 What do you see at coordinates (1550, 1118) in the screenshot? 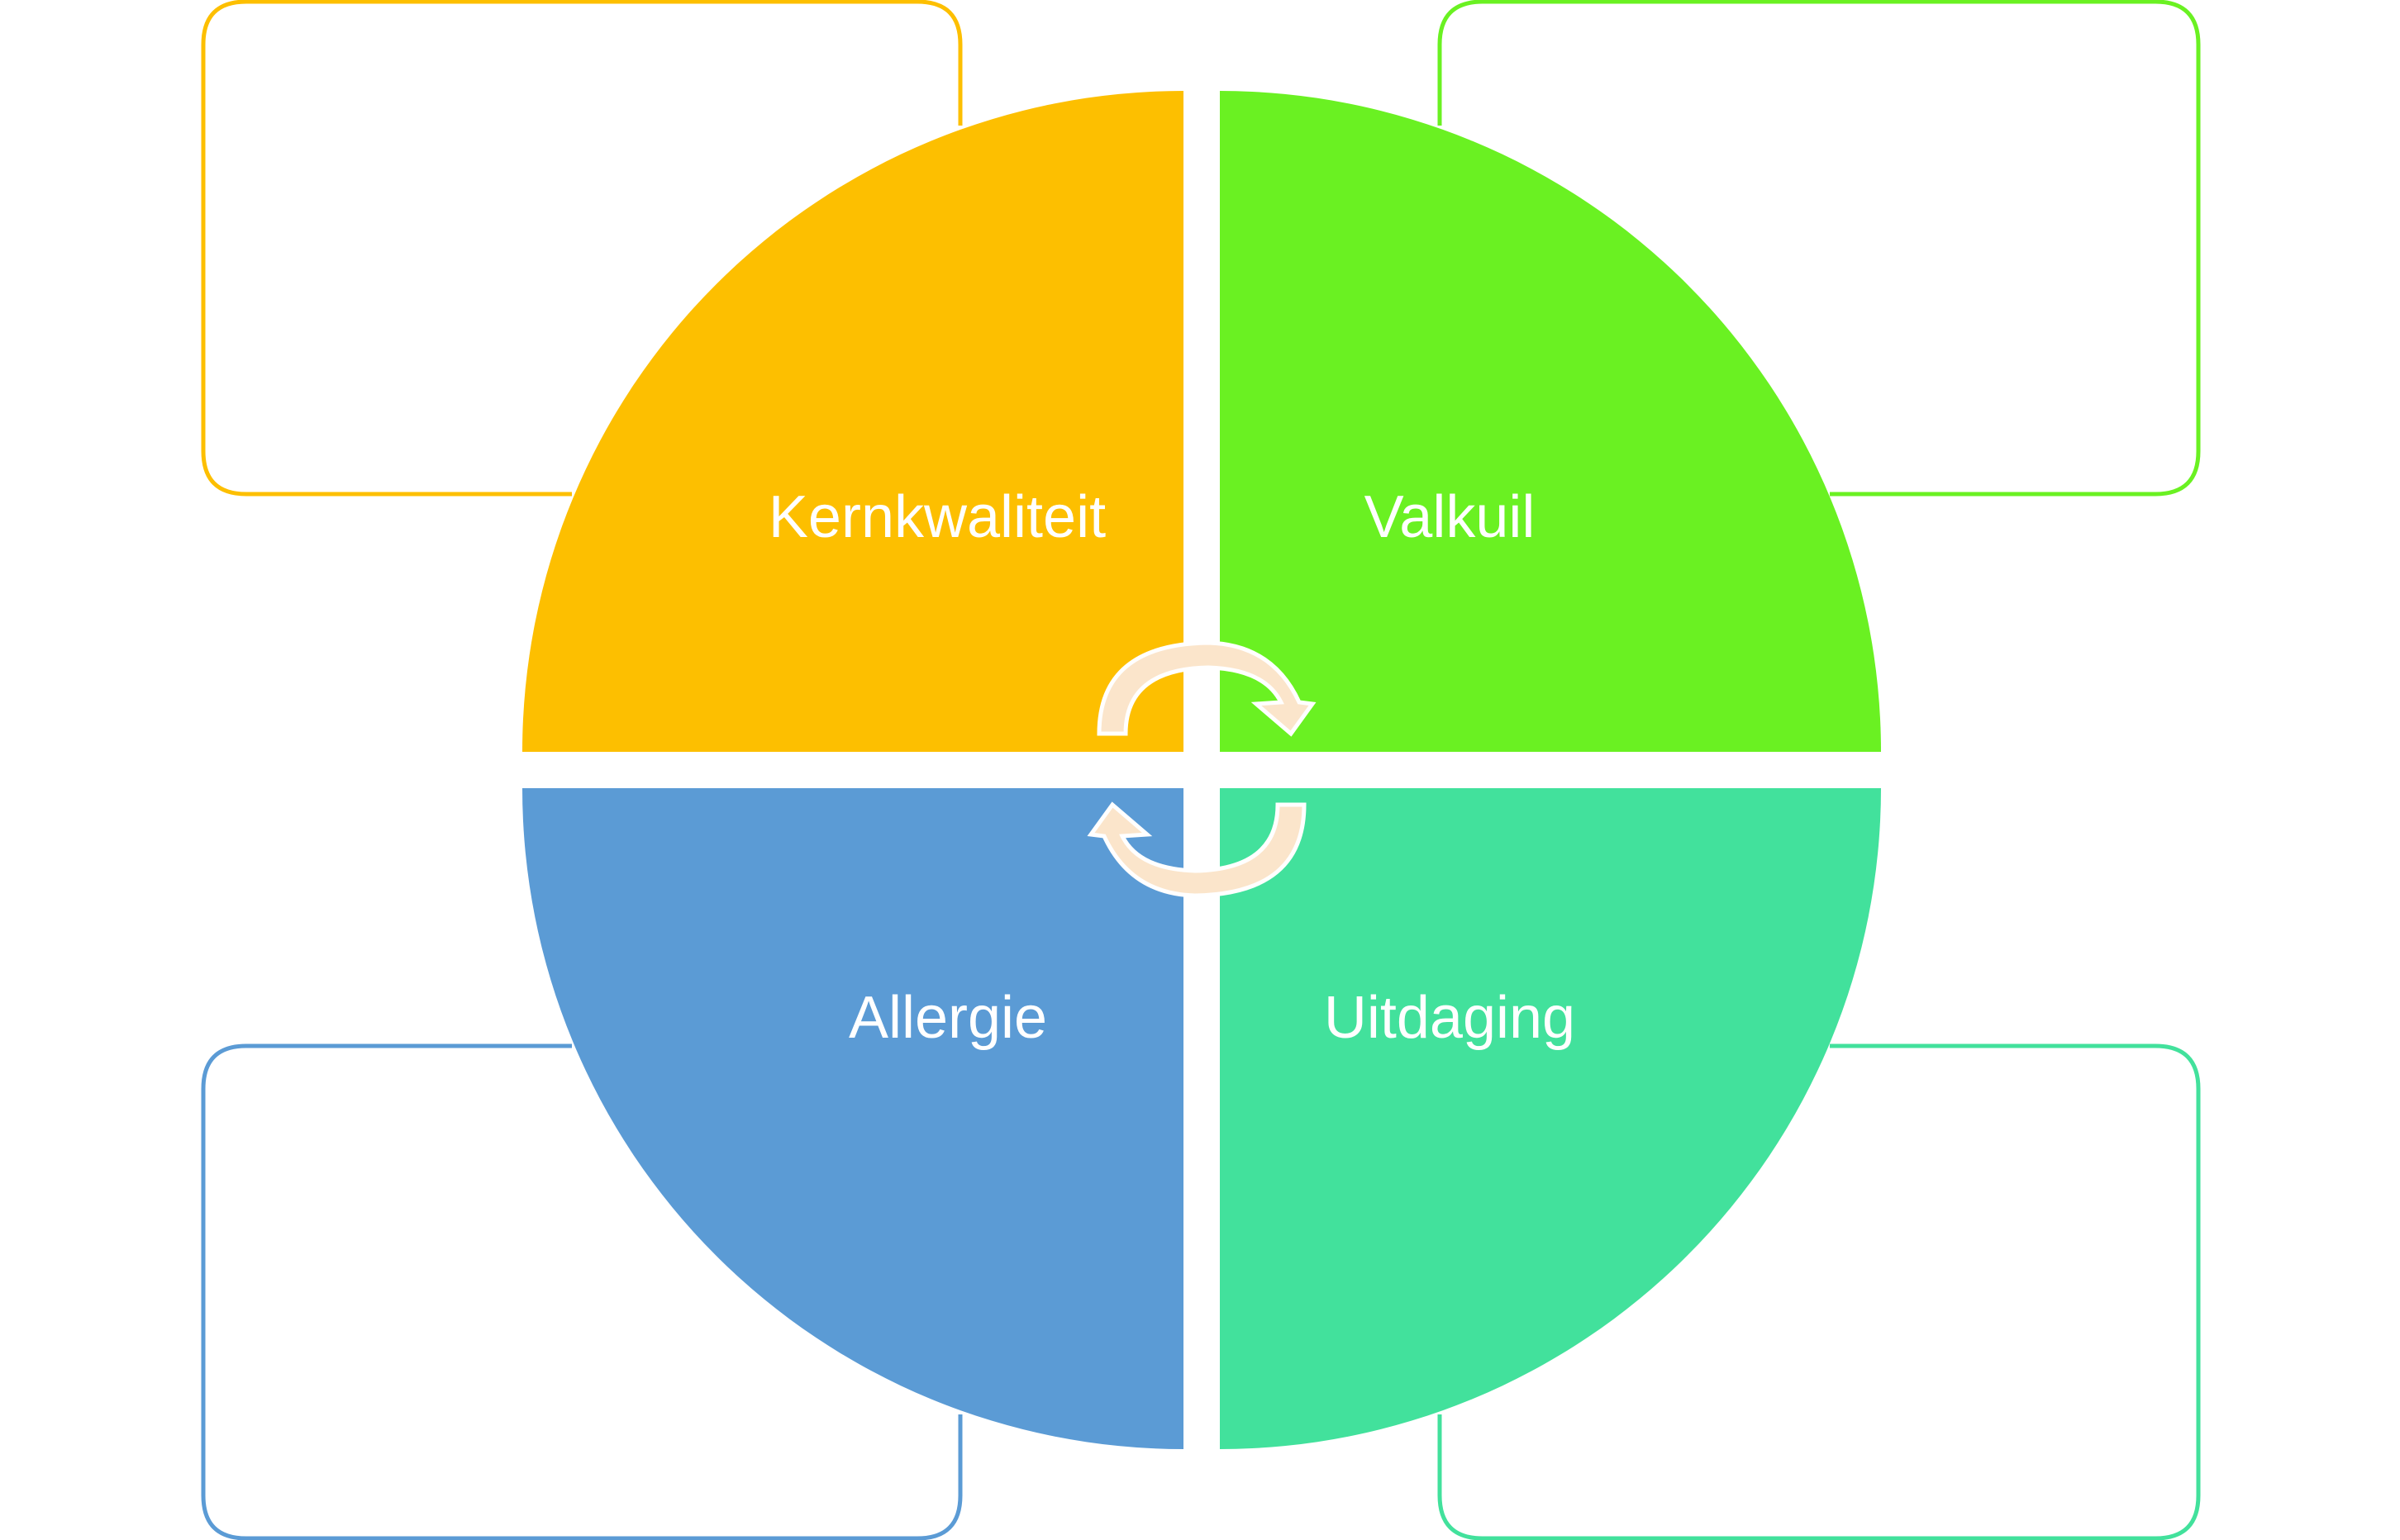
I see `quadrant-uitdaging` at bounding box center [1550, 1118].